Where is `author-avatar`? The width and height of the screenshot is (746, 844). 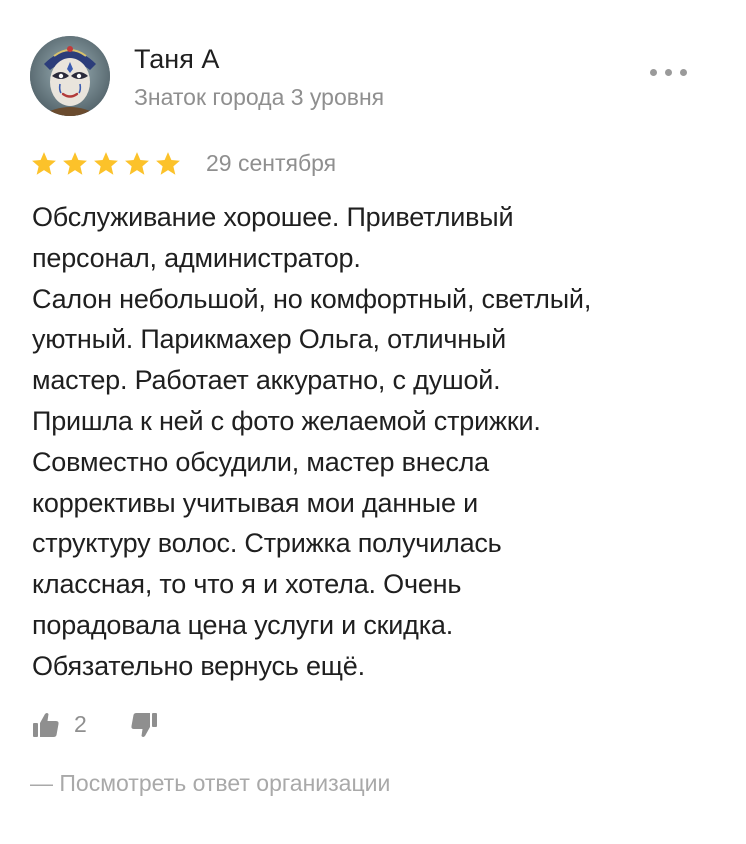 author-avatar is located at coordinates (70, 76).